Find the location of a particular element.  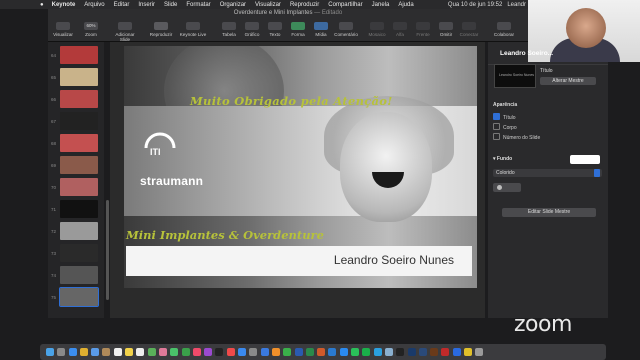

keynote-live-icon is located at coordinates (193, 26).